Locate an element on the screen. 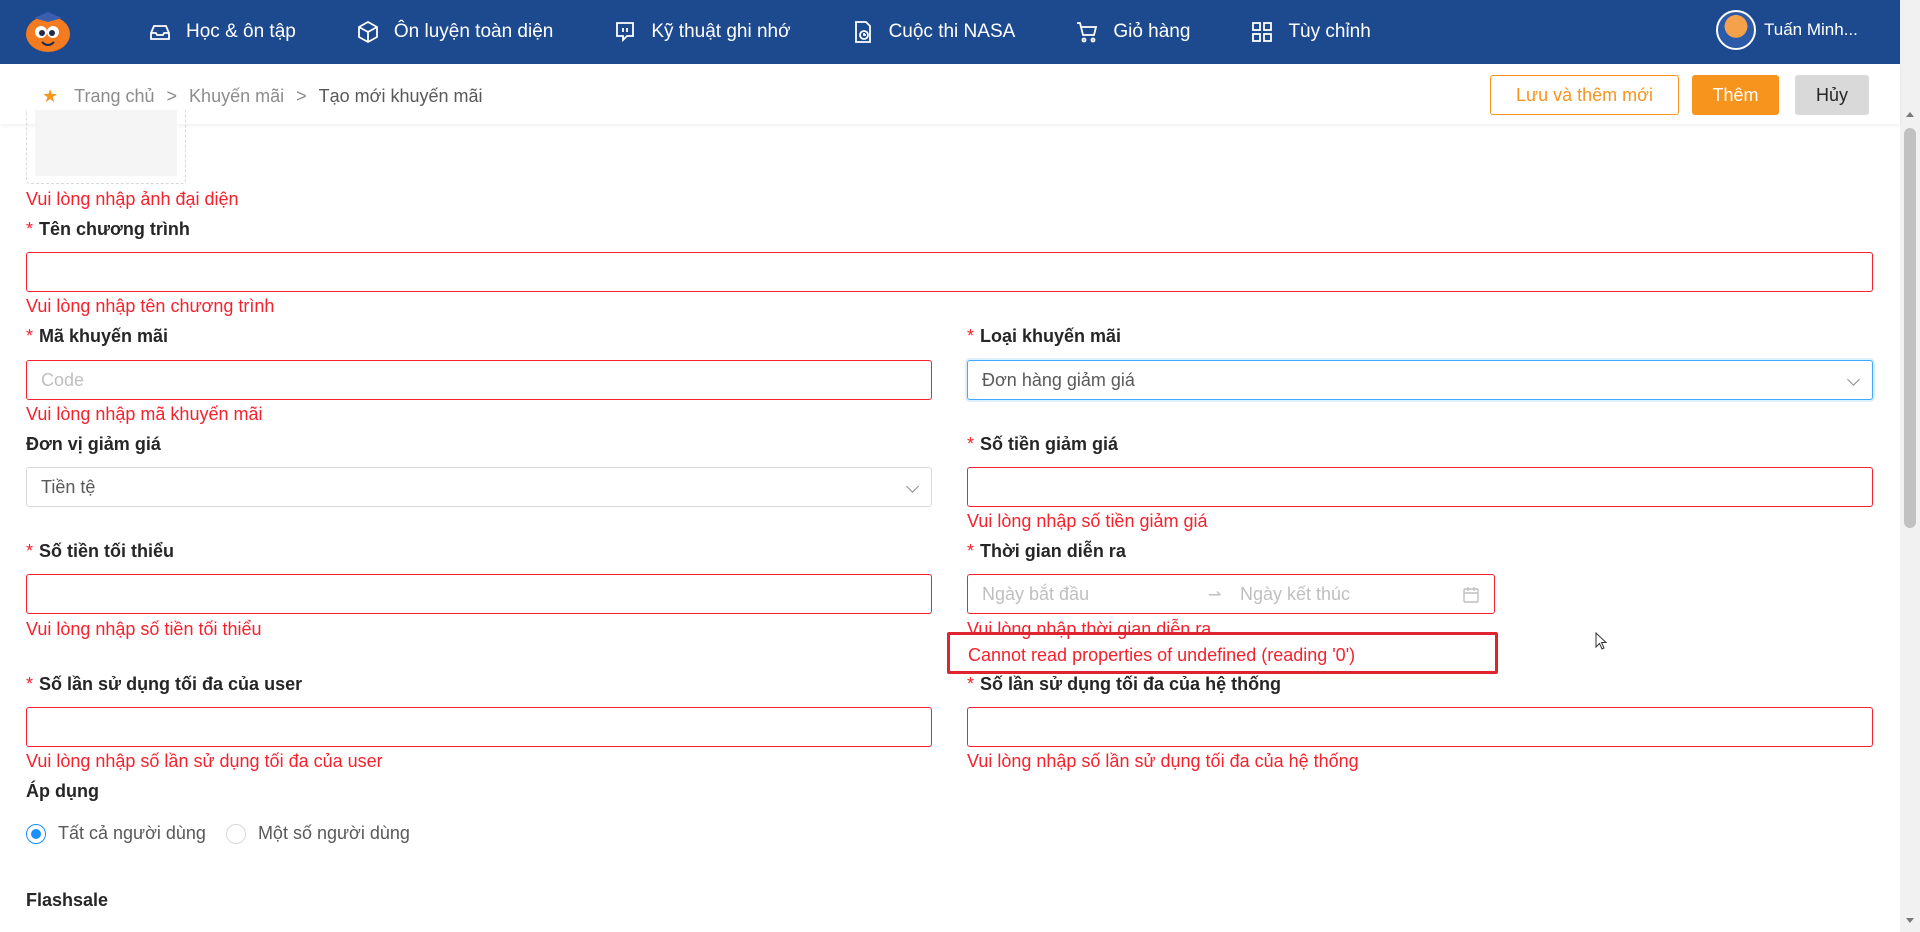 Image resolution: width=1920 pixels, height=932 pixels. discount-amount-input is located at coordinates (1420, 487).